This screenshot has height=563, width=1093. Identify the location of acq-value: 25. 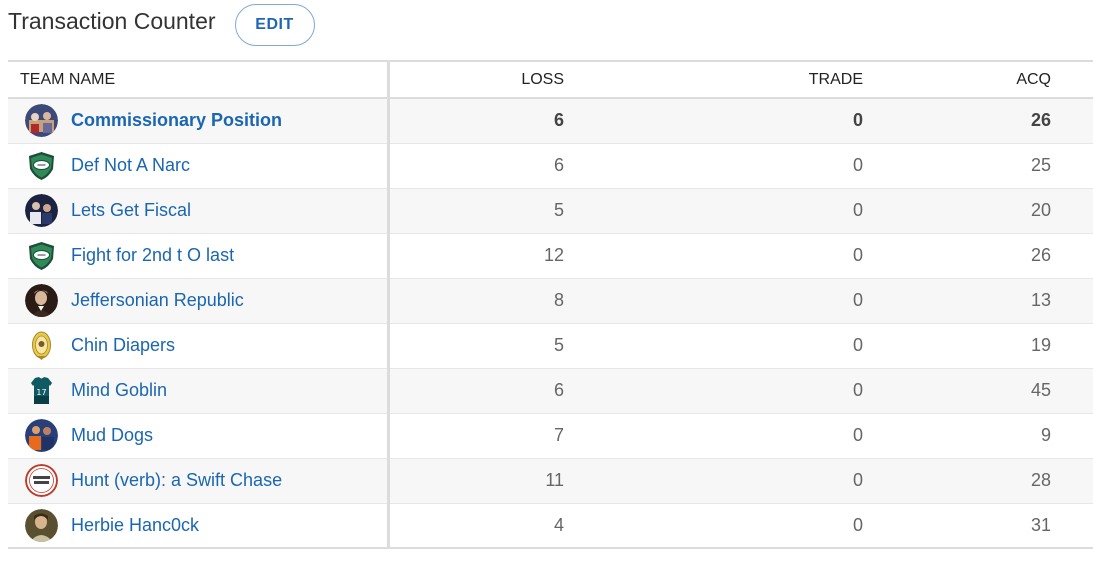
(978, 166).